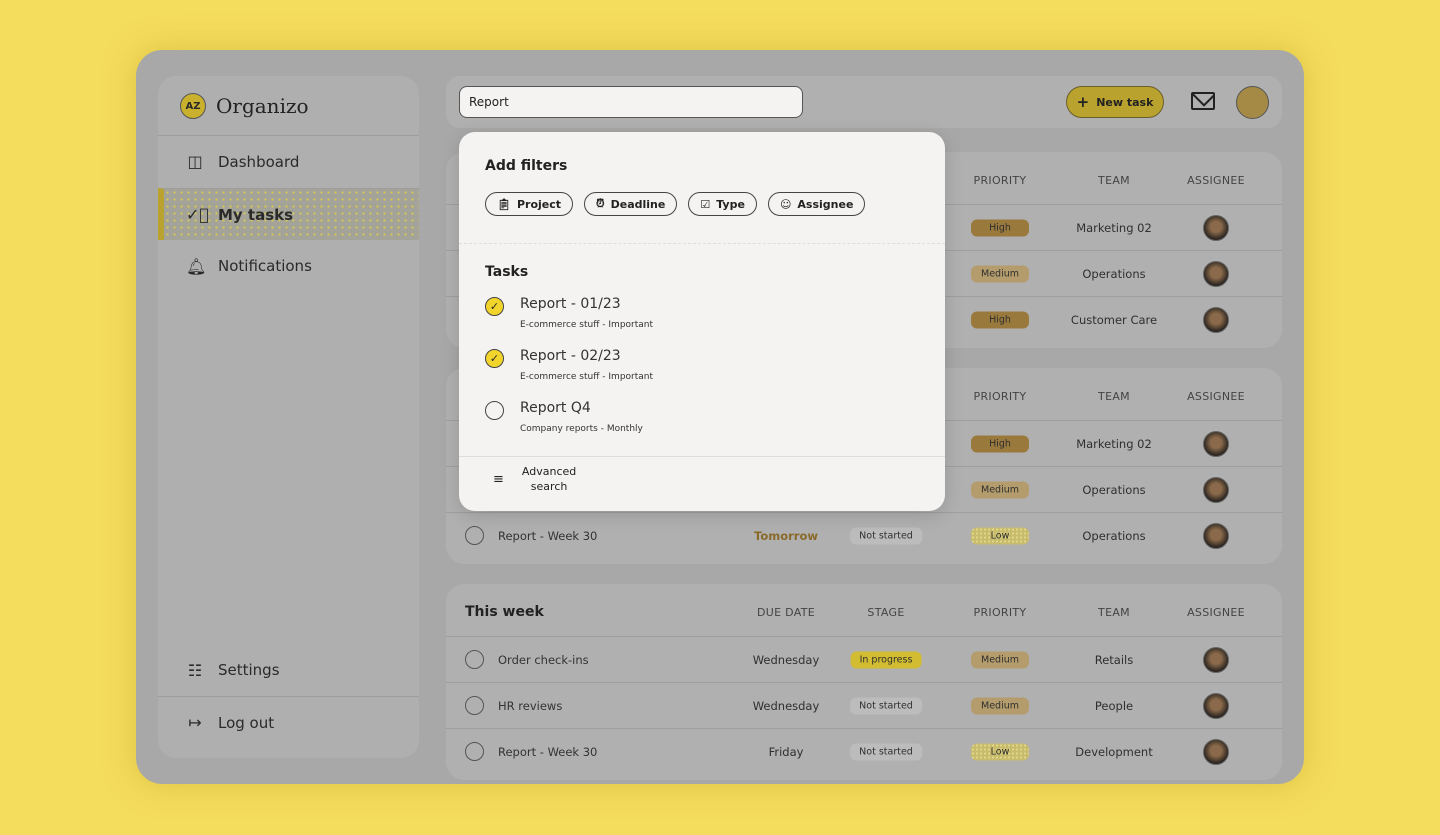 This screenshot has width=1440, height=835. I want to click on column-header-stage: STAGE, so click(886, 612).